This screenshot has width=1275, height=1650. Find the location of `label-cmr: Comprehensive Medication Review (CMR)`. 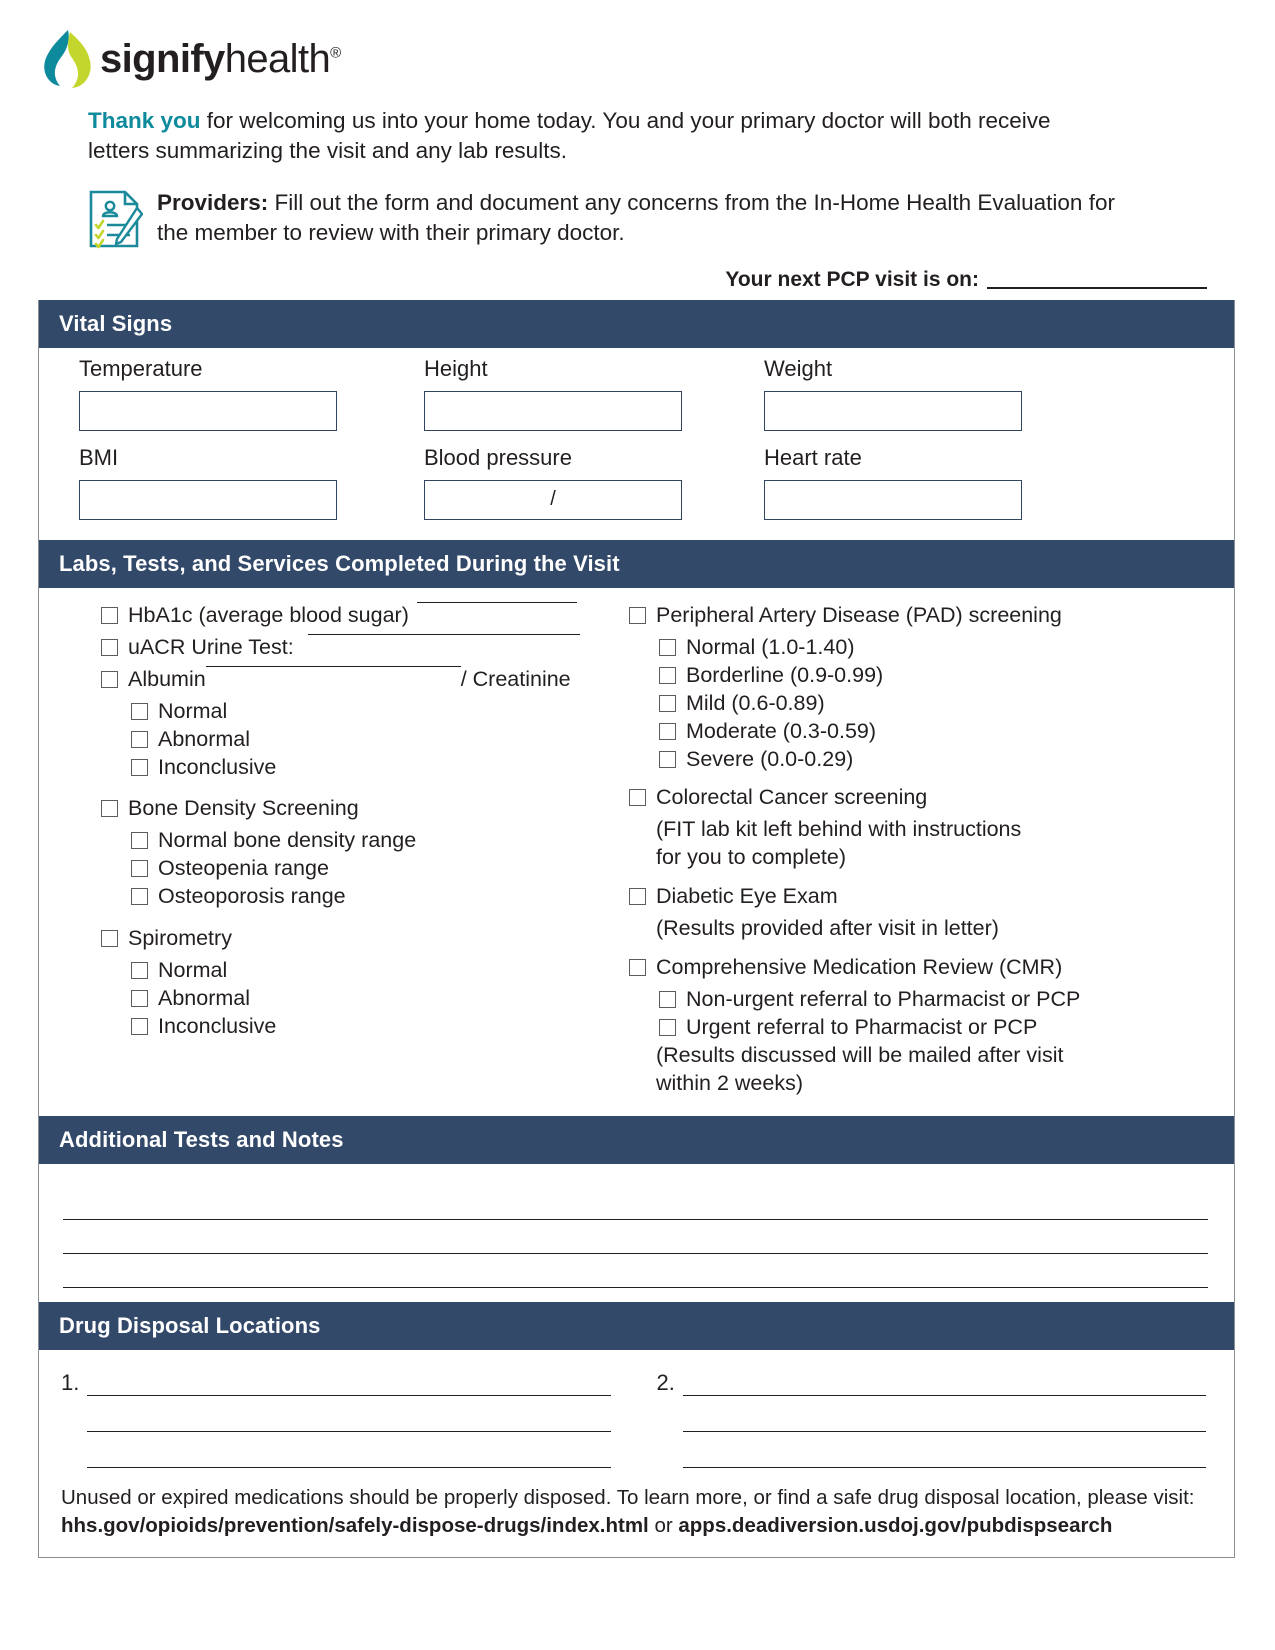

label-cmr: Comprehensive Medication Review (CMR) is located at coordinates (859, 967).